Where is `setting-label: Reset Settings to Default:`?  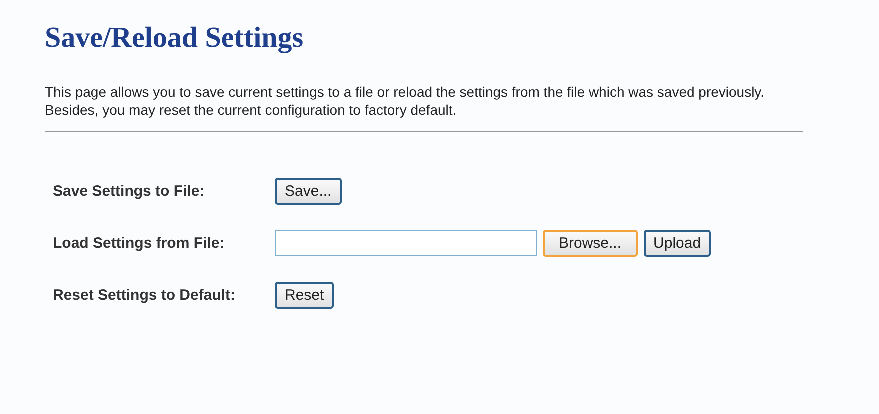 setting-label: Reset Settings to Default: is located at coordinates (145, 295).